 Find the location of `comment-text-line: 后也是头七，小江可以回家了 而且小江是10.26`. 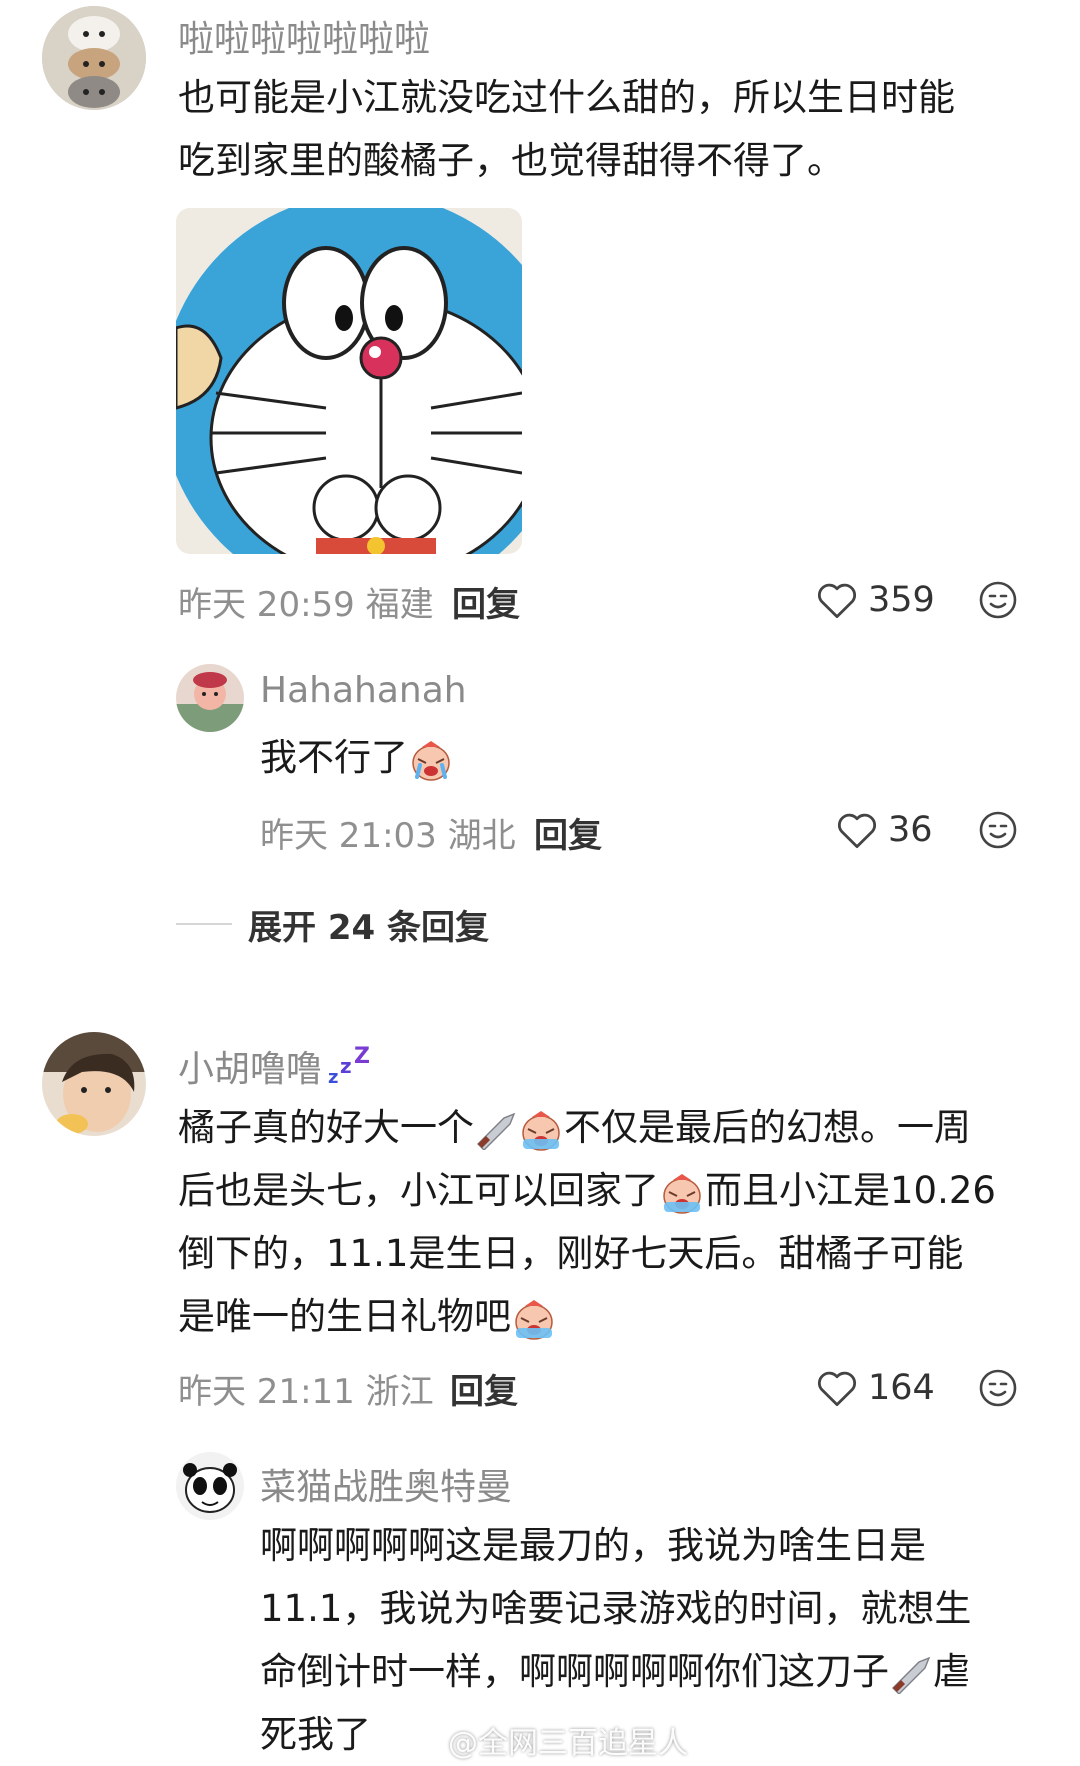

comment-text-line: 后也是头七，小江可以回家了 而且小江是10.26 is located at coordinates (618, 1190).